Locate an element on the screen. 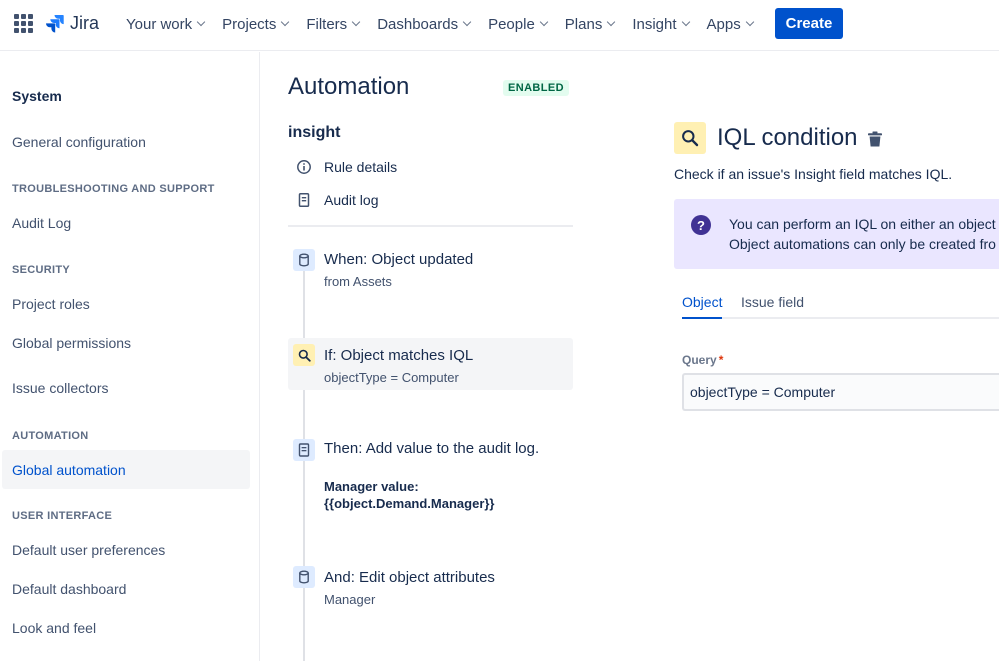 Image resolution: width=999 pixels, height=661 pixels. tab-object: Object is located at coordinates (702, 306).